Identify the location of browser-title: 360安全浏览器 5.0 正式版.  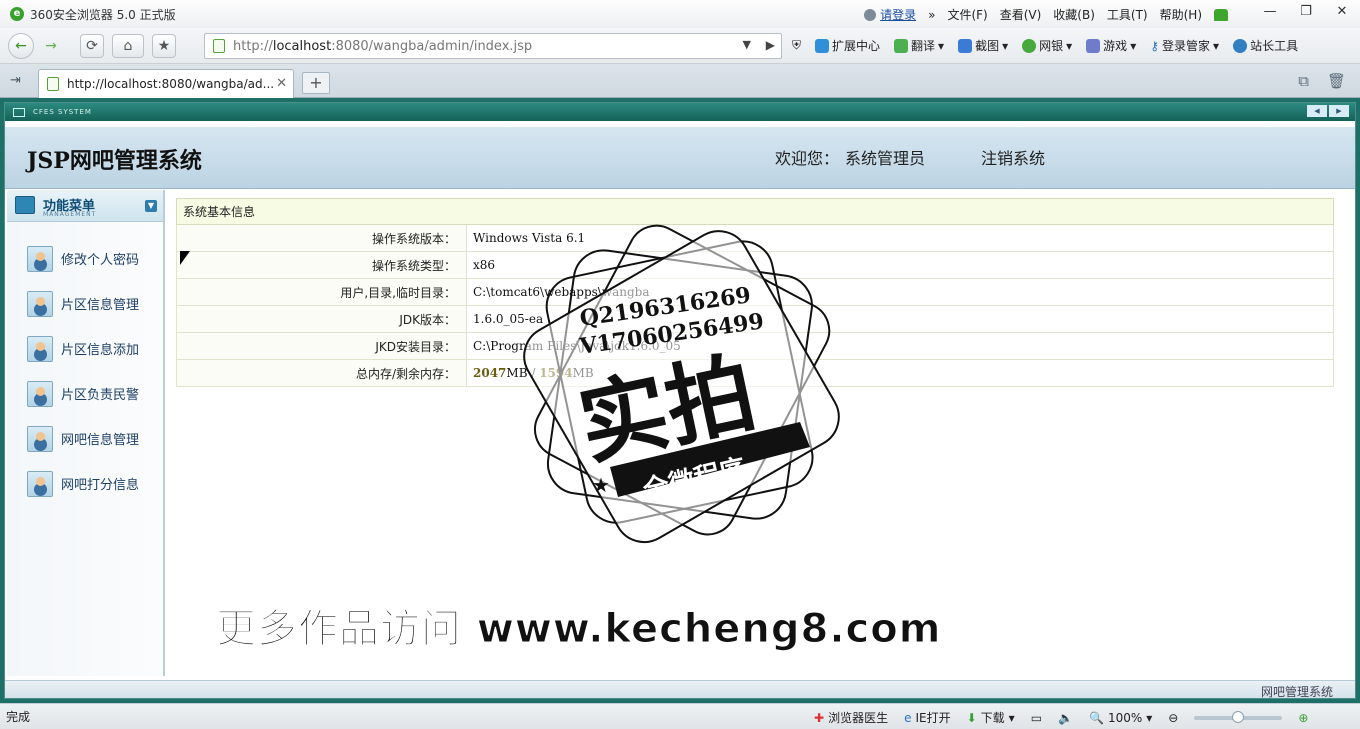
(103, 14).